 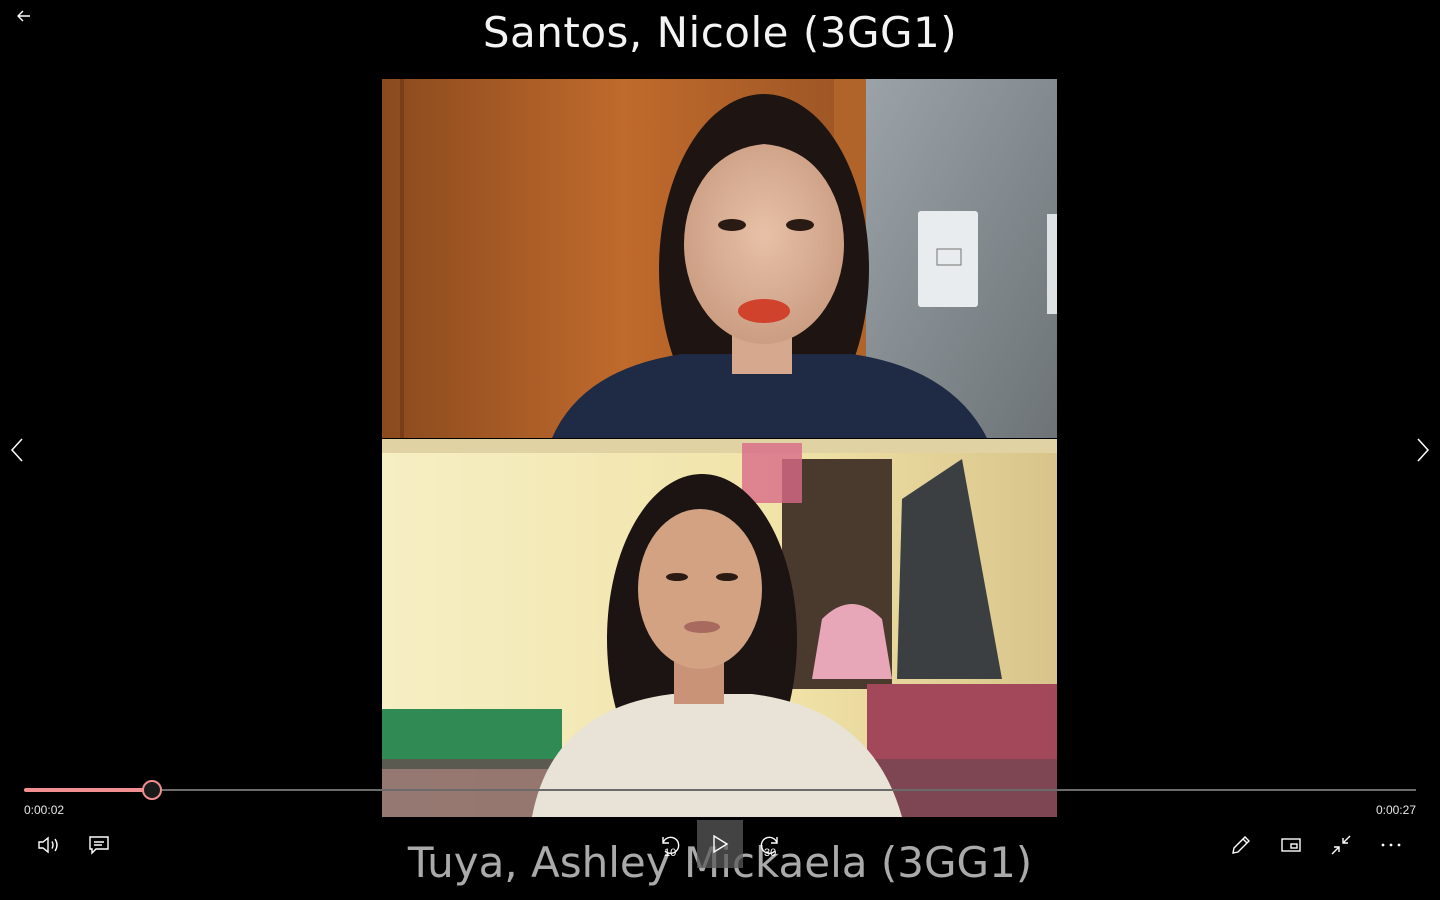 What do you see at coordinates (770, 853) in the screenshot?
I see `skip-forward-label: 30` at bounding box center [770, 853].